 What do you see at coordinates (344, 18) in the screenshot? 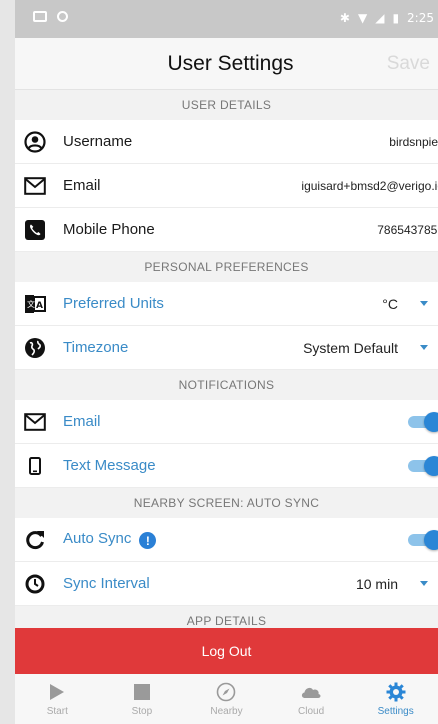
I see `bluetooth-icon: ✱` at bounding box center [344, 18].